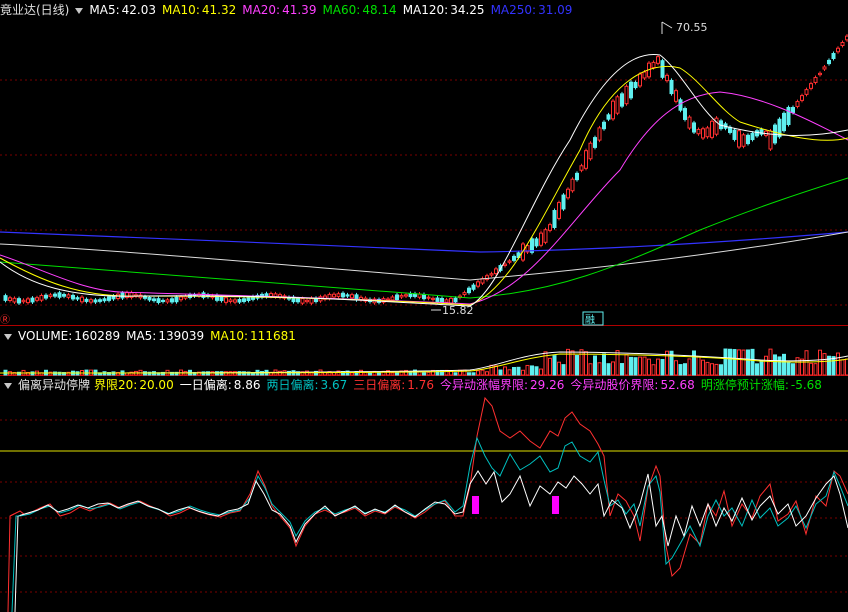 Image resolution: width=848 pixels, height=612 pixels. Describe the element at coordinates (424, 351) in the screenshot. I see `volume-chart` at that location.